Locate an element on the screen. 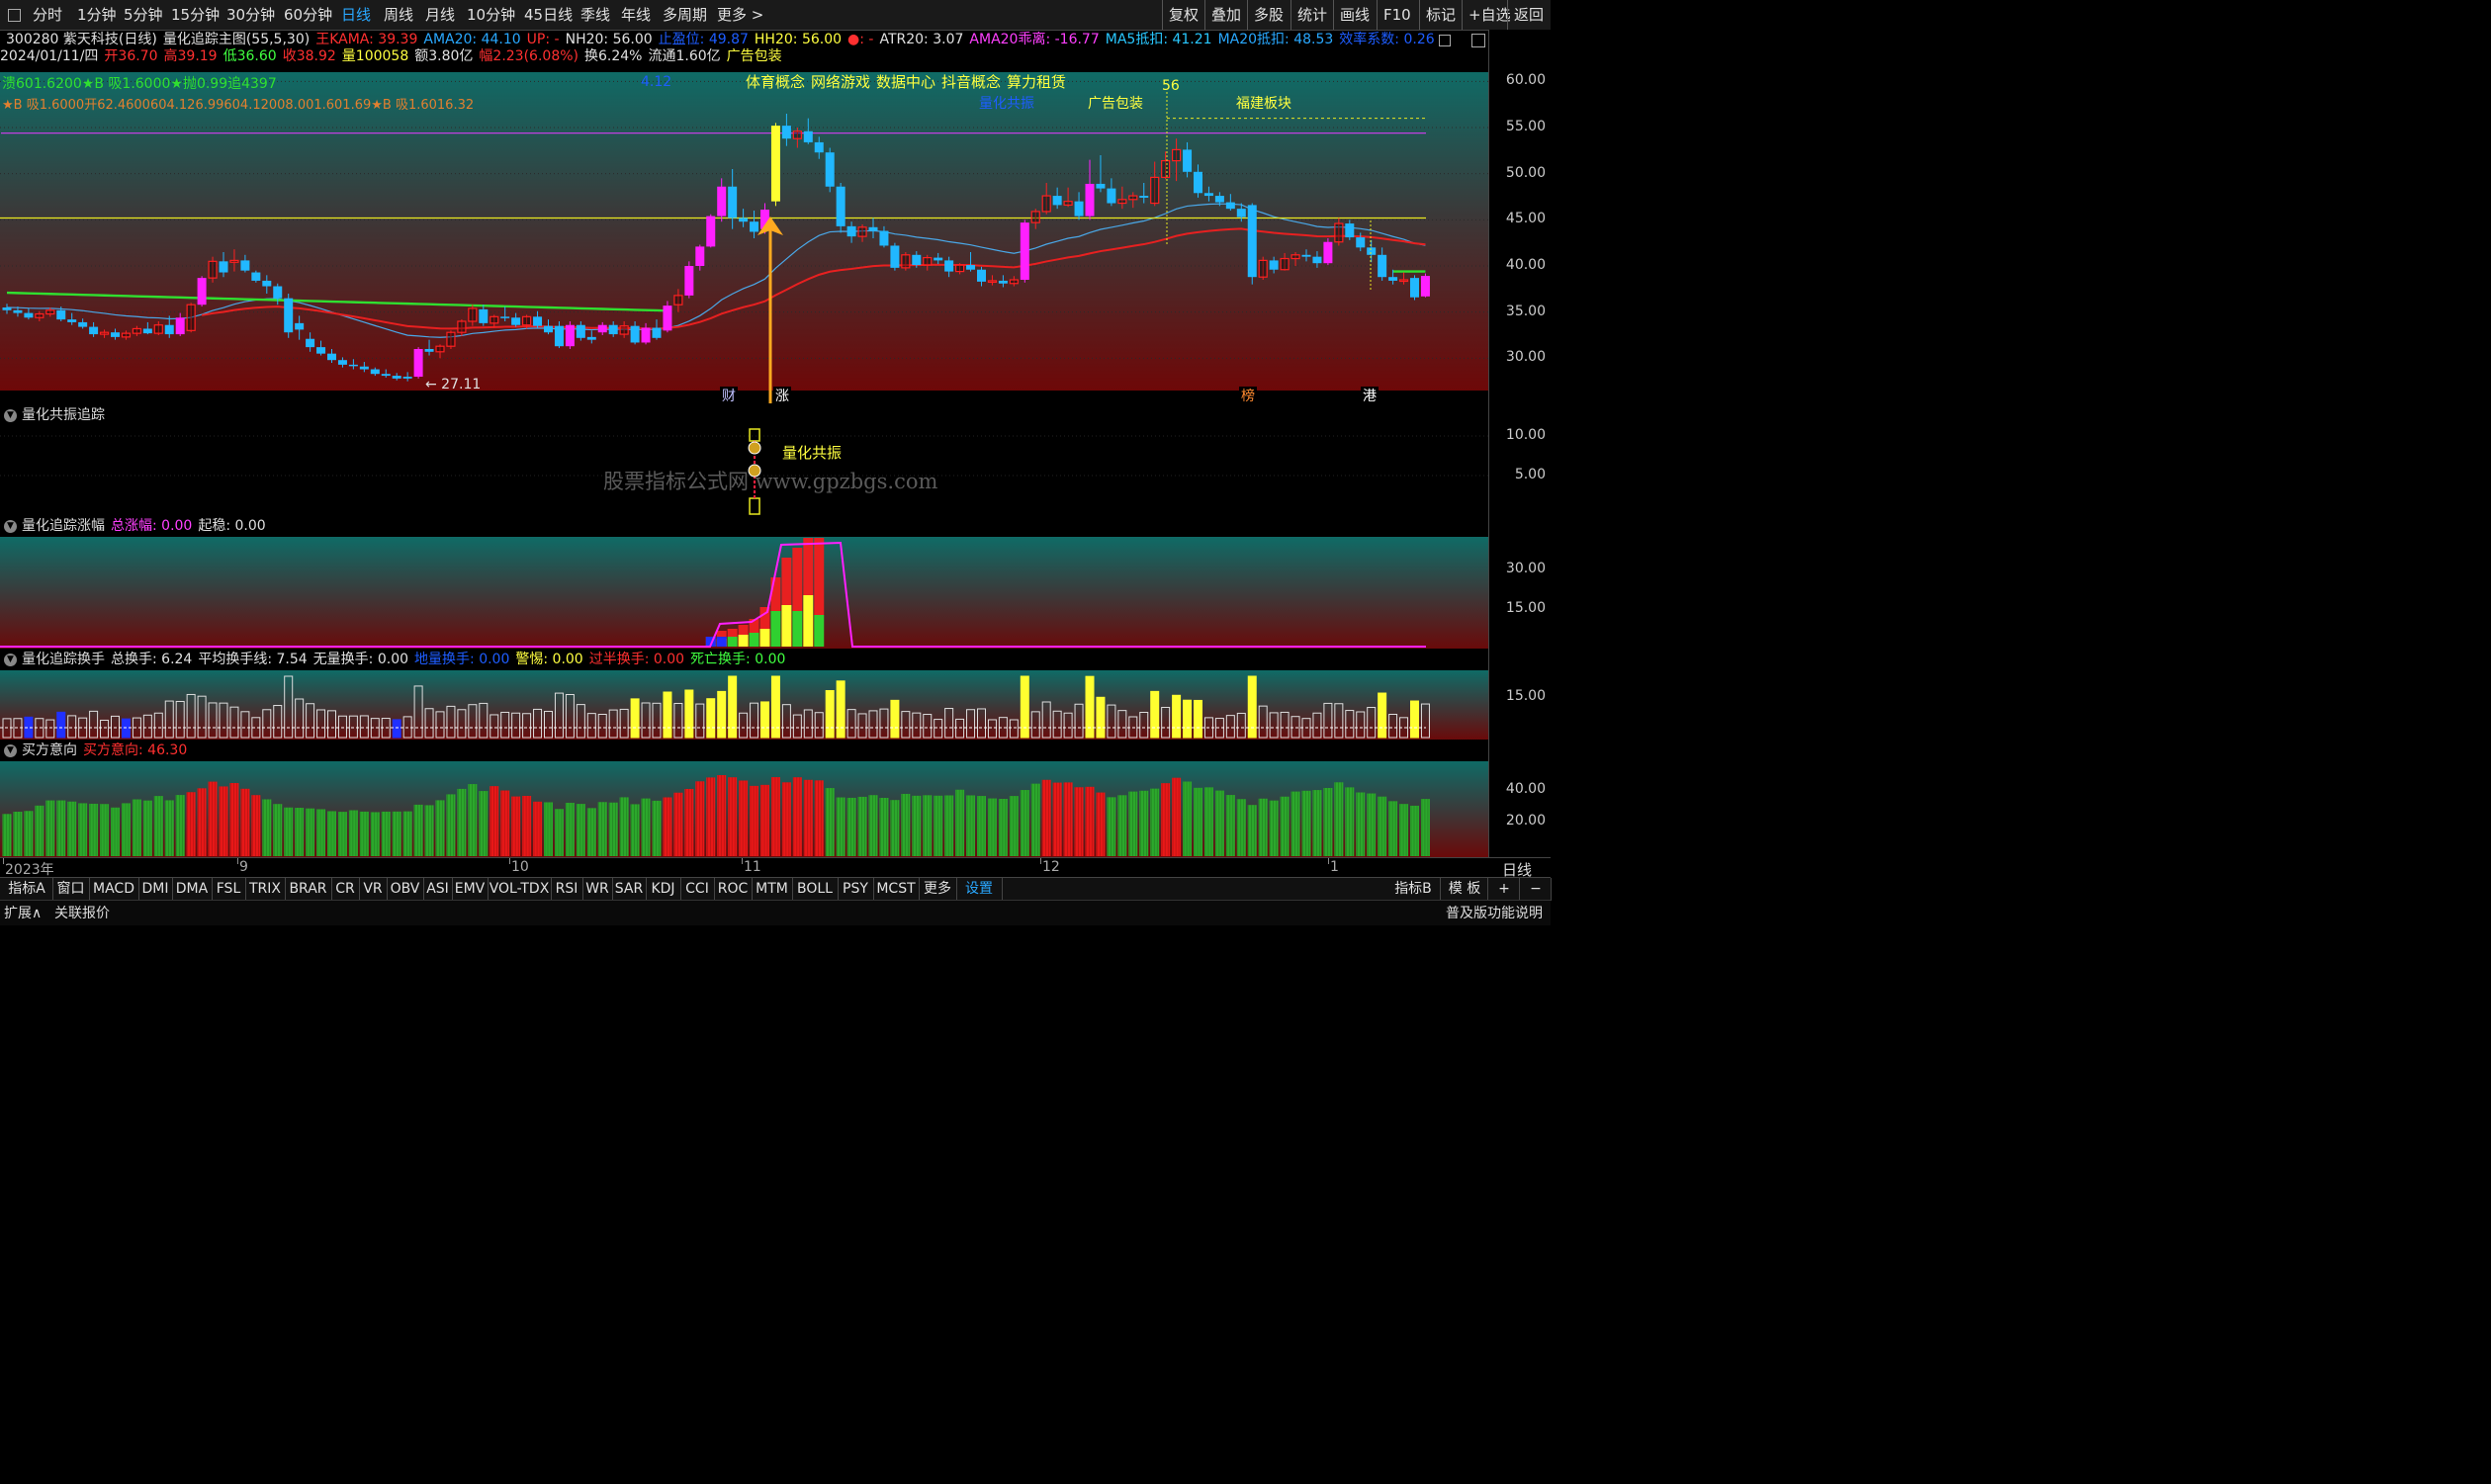 The image size is (2491, 1484). indicator-tab-25: 设置 is located at coordinates (979, 889).